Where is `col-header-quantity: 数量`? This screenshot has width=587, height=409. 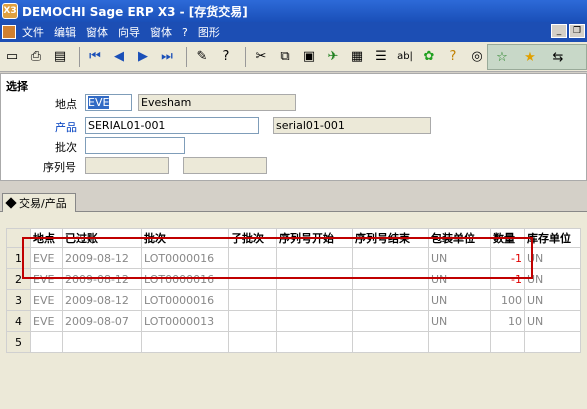 col-header-quantity: 数量 is located at coordinates (507, 238).